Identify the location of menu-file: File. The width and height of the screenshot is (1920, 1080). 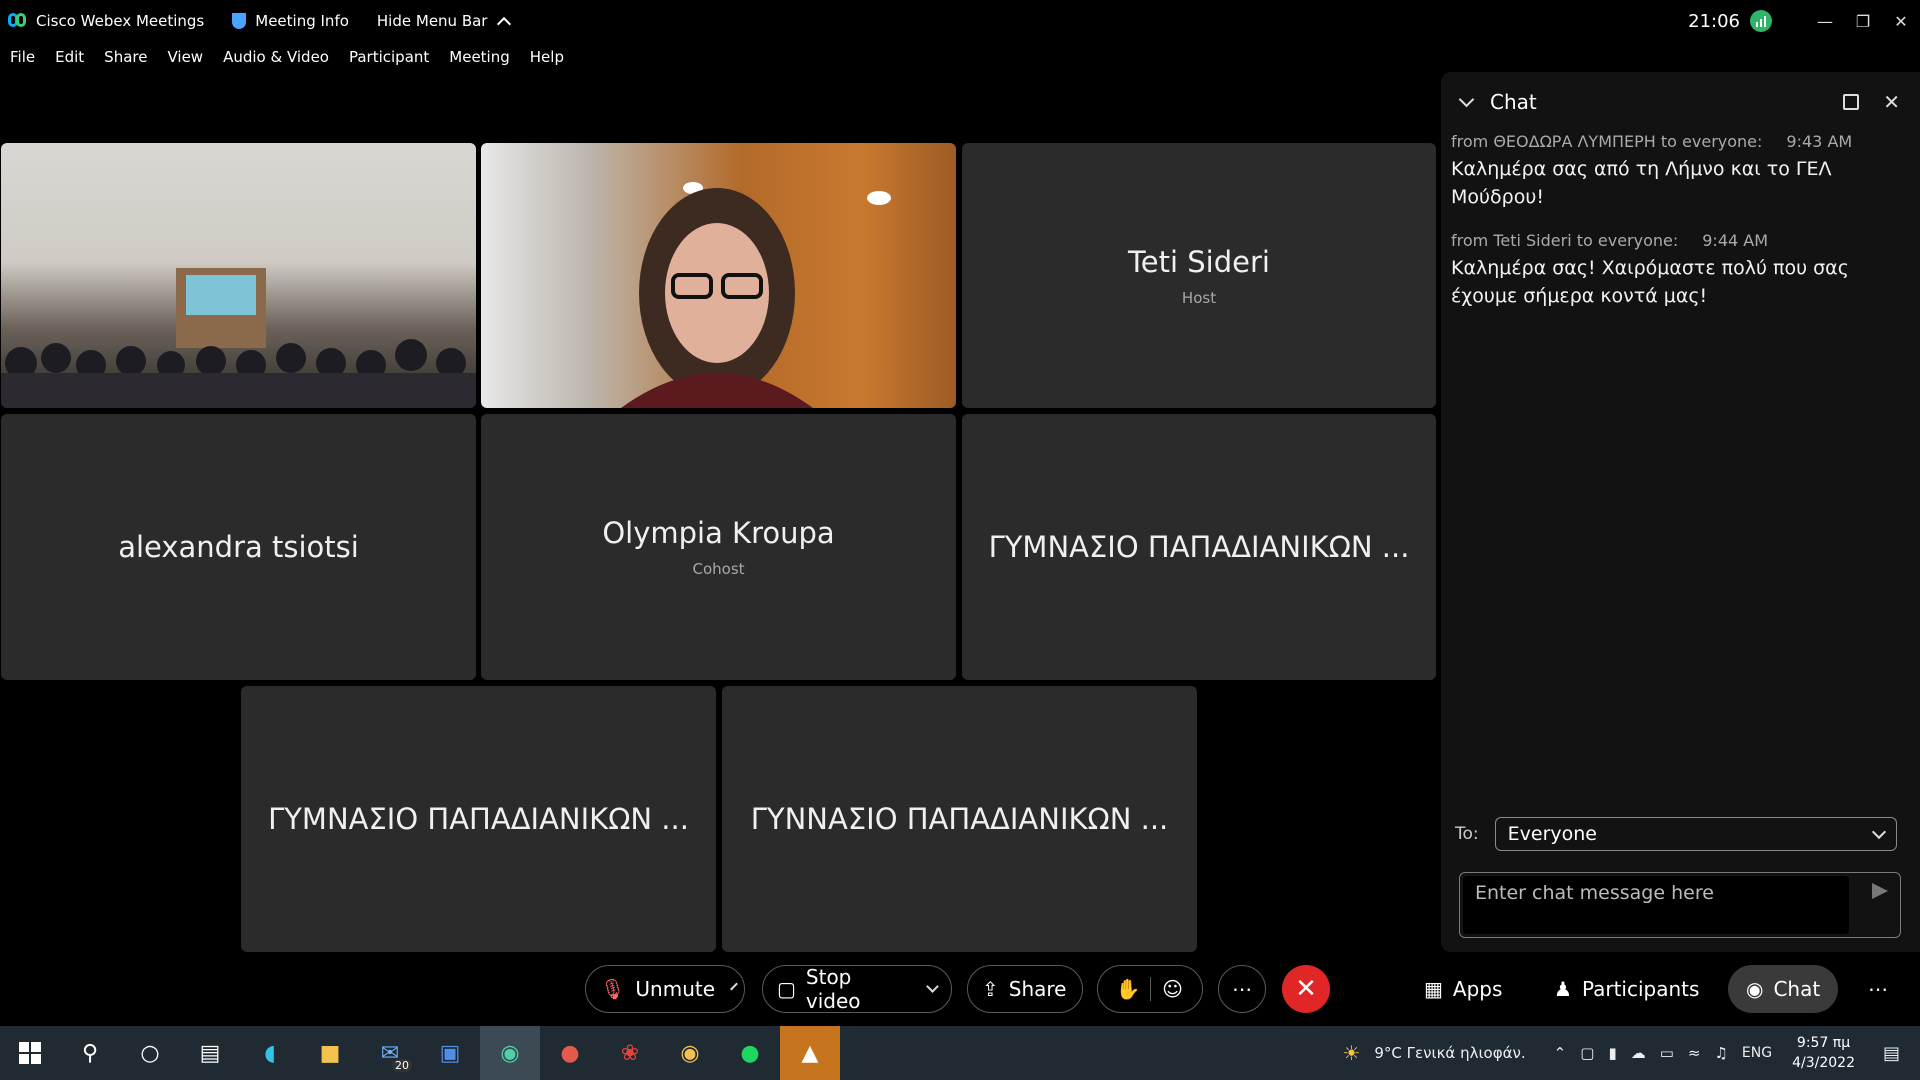
(22, 57).